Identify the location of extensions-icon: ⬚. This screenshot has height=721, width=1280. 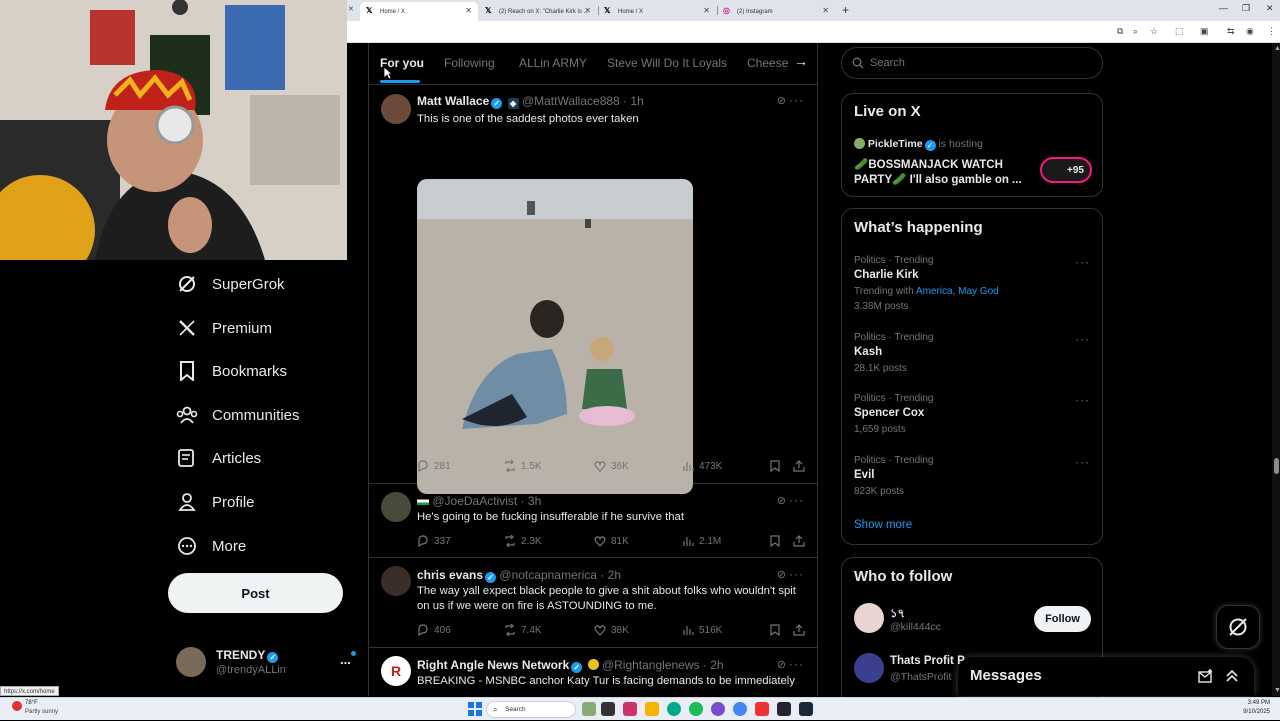
(1179, 31).